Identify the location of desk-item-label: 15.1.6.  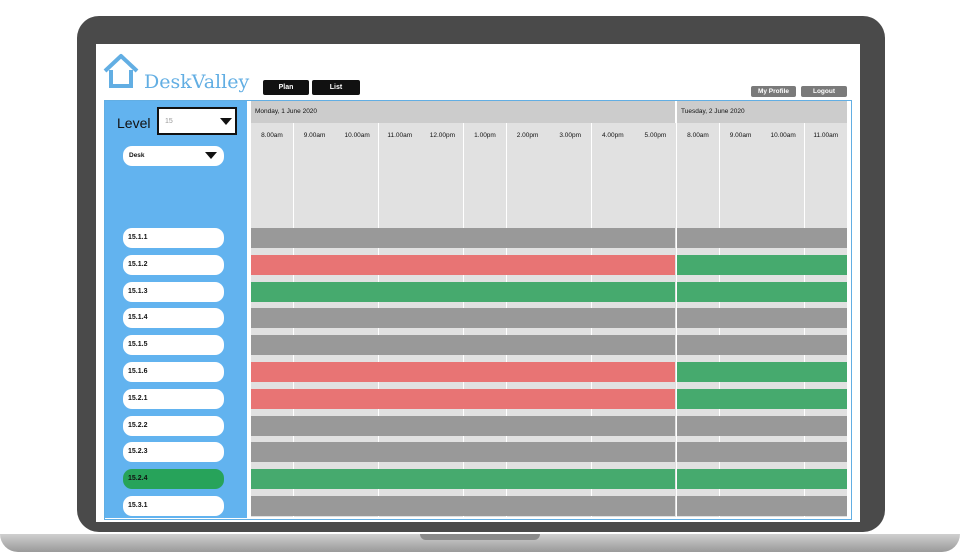
(138, 371).